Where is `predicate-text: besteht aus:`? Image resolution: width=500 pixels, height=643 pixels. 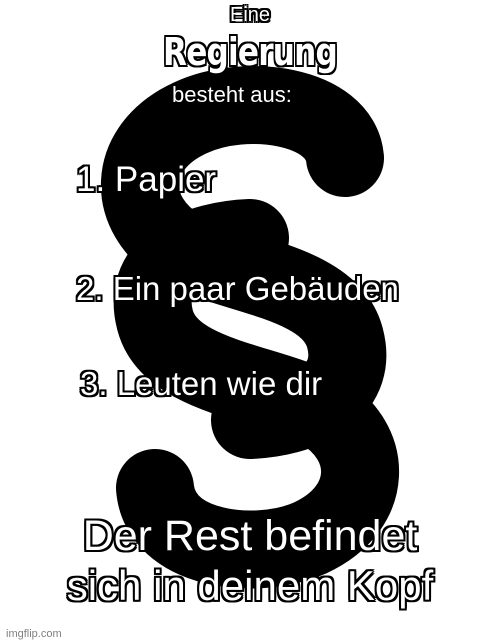
predicate-text: besteht aus: is located at coordinates (232, 94).